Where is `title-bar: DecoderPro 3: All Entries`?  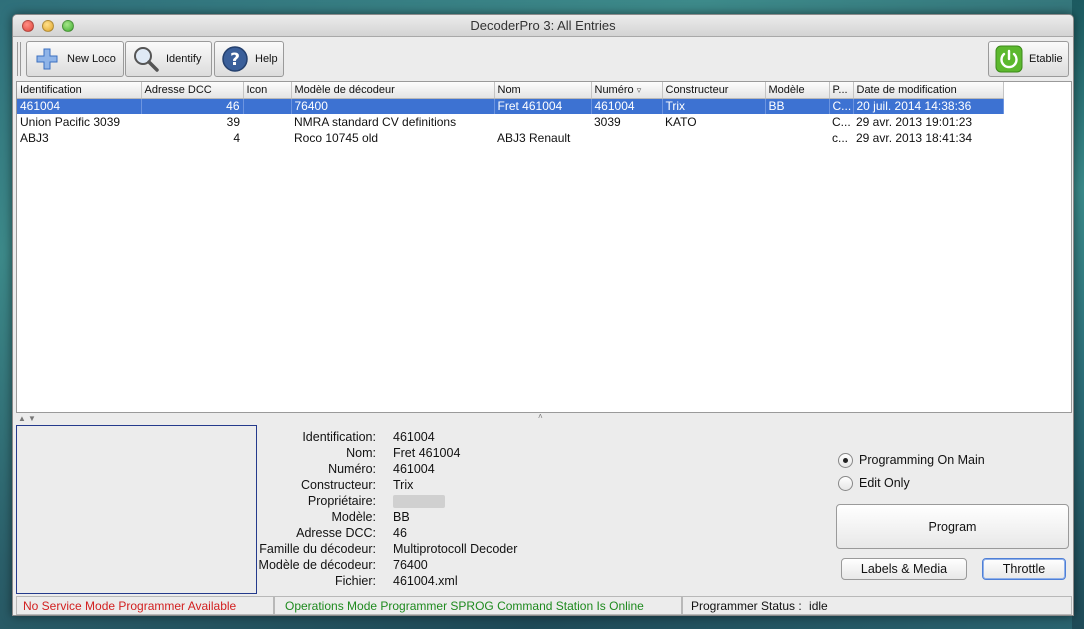
title-bar: DecoderPro 3: All Entries is located at coordinates (543, 26).